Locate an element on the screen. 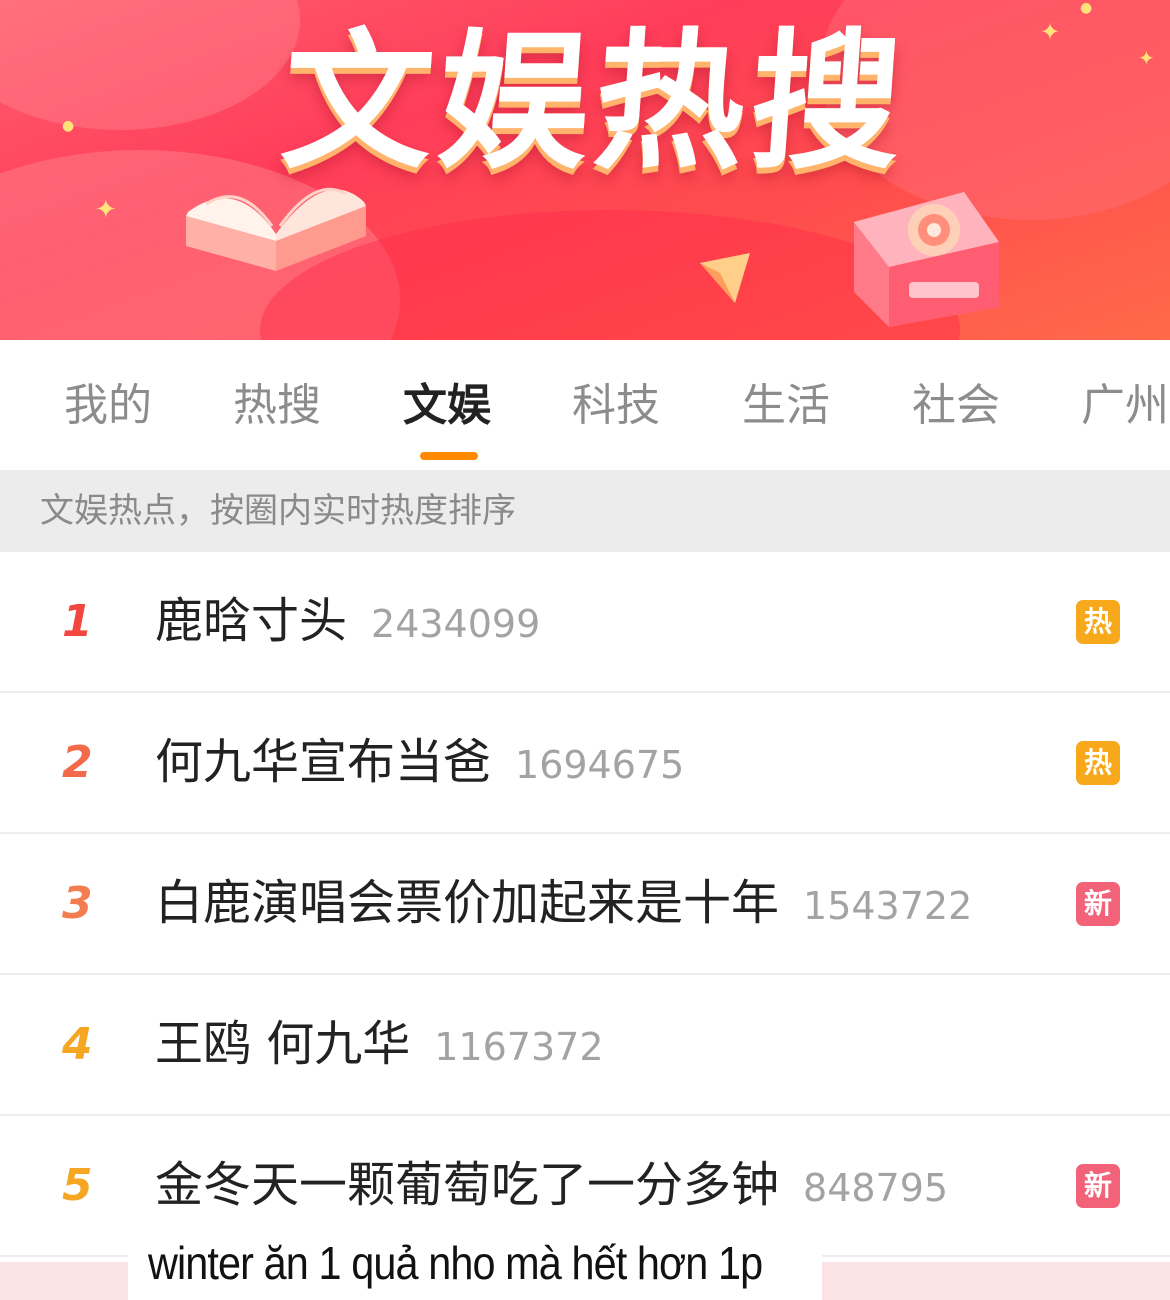  topic-text: 鹿晗寸头 is located at coordinates (251, 621).